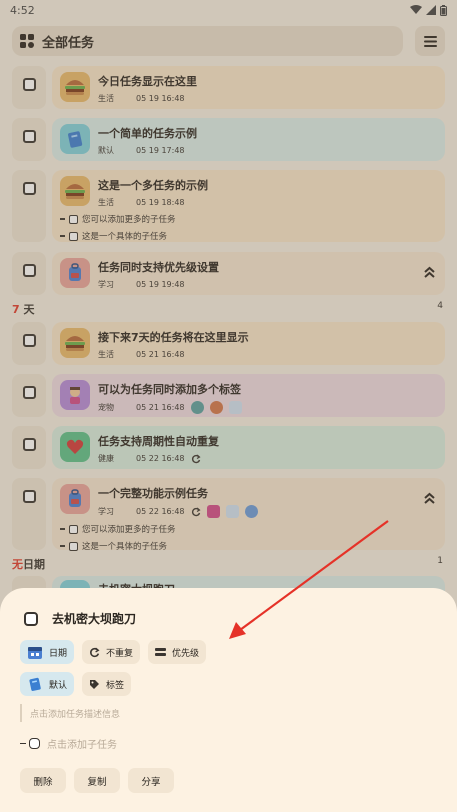  I want to click on copy-button: 复制, so click(97, 780).